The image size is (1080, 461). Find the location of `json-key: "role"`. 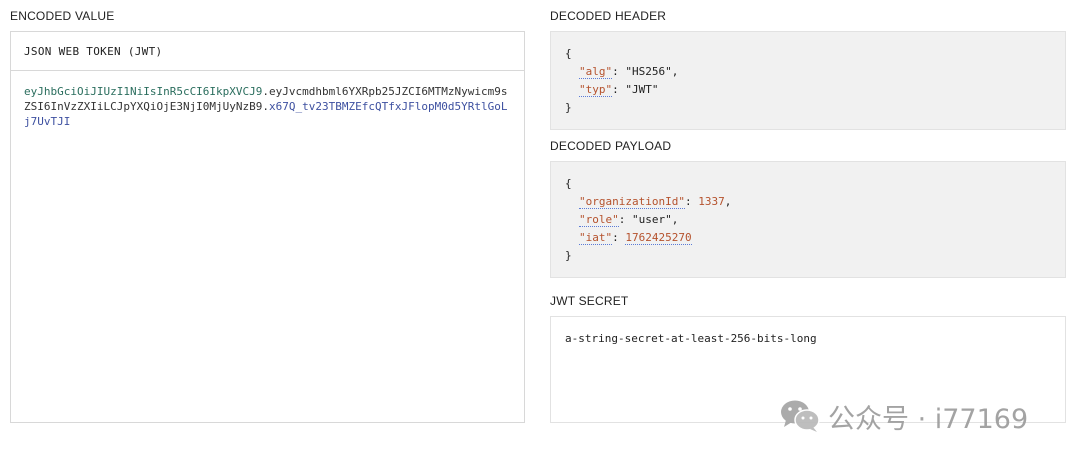

json-key: "role" is located at coordinates (599, 220).